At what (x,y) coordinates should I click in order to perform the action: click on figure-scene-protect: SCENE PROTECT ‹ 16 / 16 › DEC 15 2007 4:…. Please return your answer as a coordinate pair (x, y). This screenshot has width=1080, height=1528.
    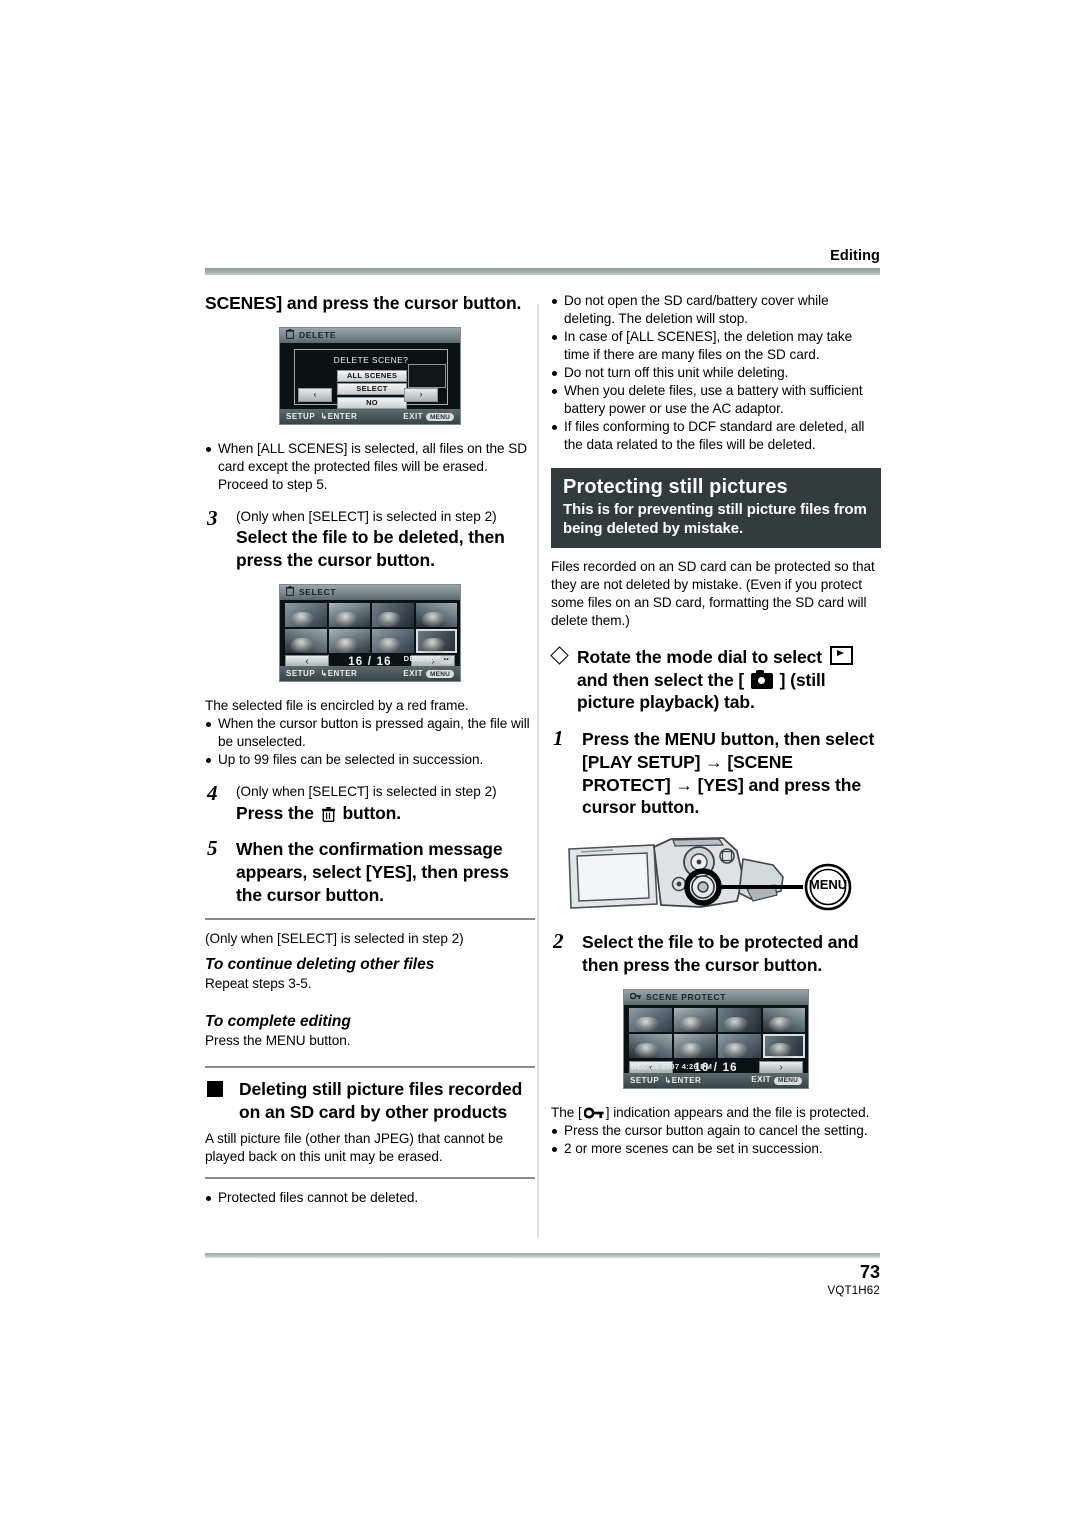
    Looking at the image, I should click on (716, 1041).